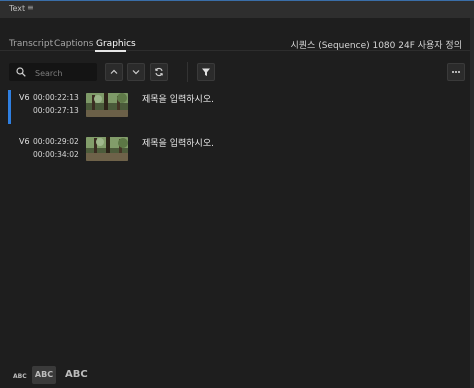 The height and width of the screenshot is (388, 474). I want to click on more-button, so click(456, 72).